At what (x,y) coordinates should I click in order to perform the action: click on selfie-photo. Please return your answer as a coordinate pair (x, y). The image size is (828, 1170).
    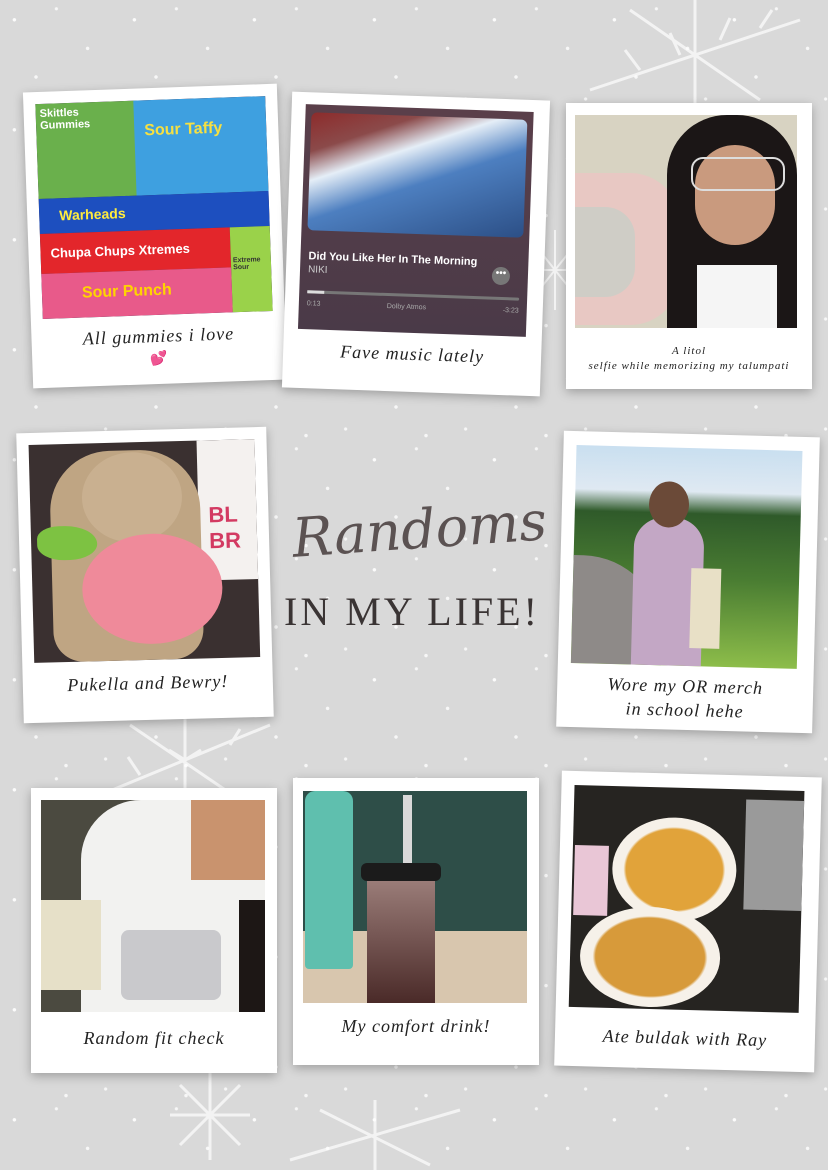
    Looking at the image, I should click on (686, 221).